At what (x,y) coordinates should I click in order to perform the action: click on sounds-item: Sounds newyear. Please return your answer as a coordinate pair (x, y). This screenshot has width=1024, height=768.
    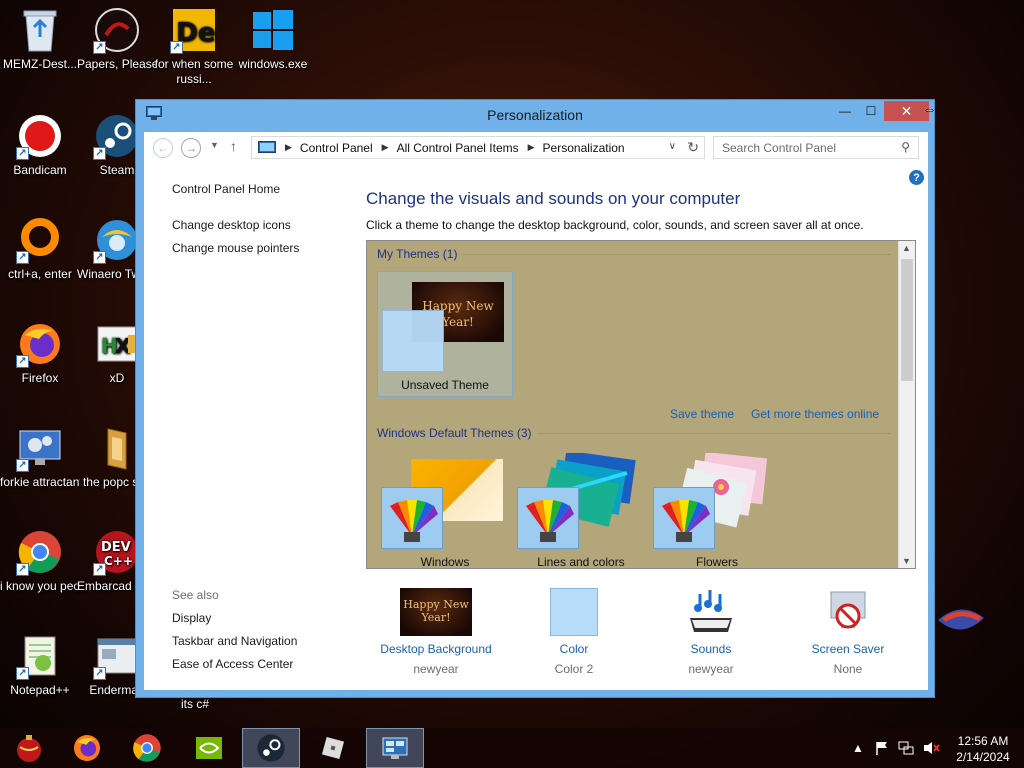
    Looking at the image, I should click on (711, 632).